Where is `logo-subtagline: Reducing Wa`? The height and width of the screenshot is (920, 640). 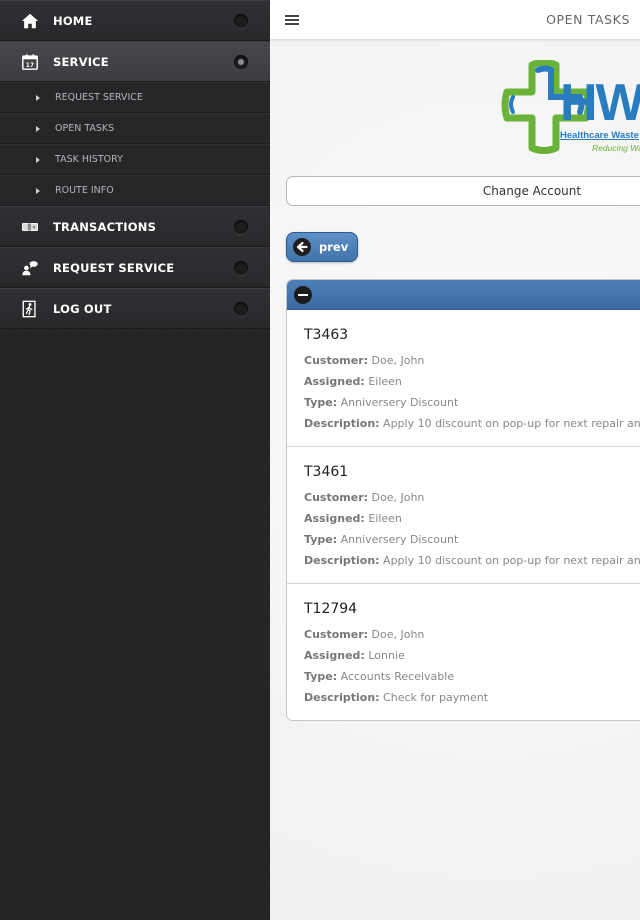
logo-subtagline: Reducing Wa is located at coordinates (616, 148).